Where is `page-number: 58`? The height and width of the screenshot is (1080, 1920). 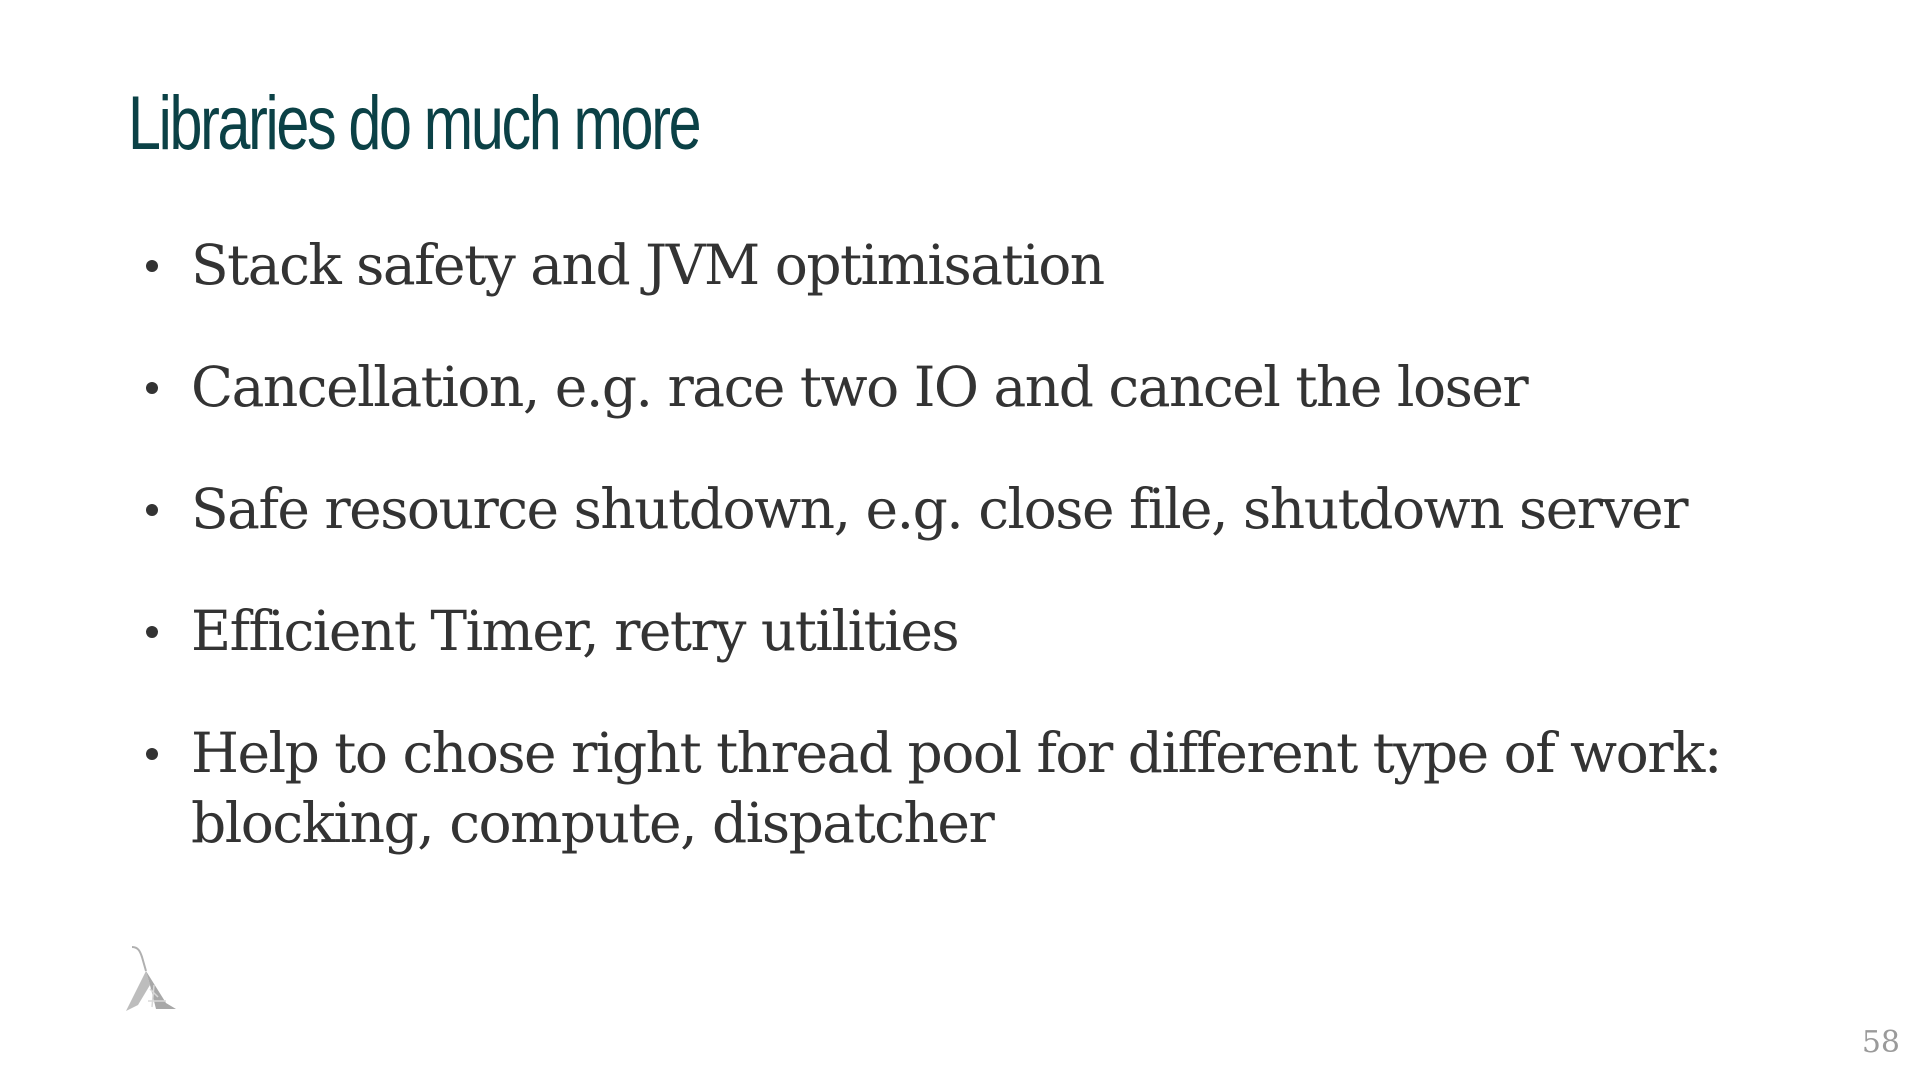
page-number: 58 is located at coordinates (1880, 1042).